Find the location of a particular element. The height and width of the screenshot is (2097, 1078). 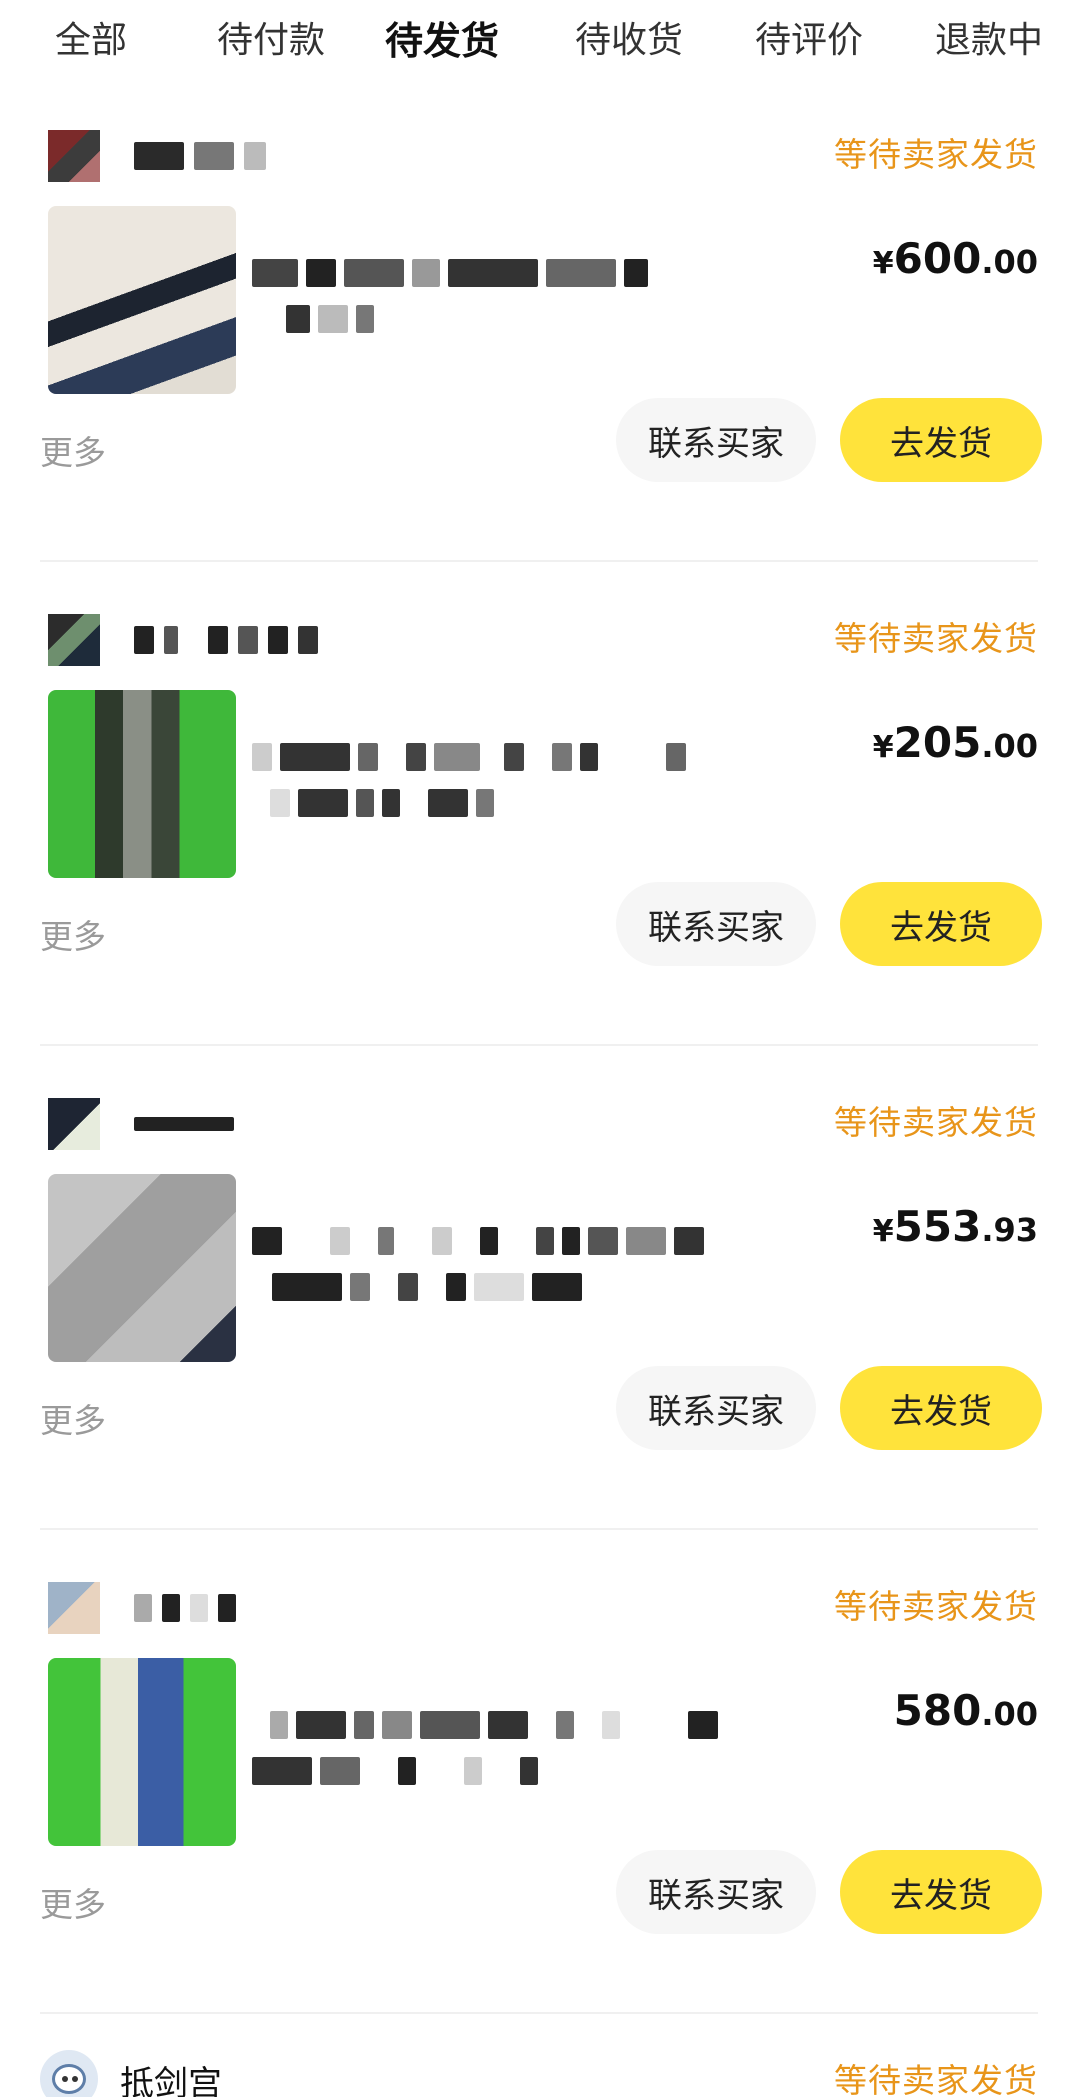

tab-all: 全部 is located at coordinates (91, 41).